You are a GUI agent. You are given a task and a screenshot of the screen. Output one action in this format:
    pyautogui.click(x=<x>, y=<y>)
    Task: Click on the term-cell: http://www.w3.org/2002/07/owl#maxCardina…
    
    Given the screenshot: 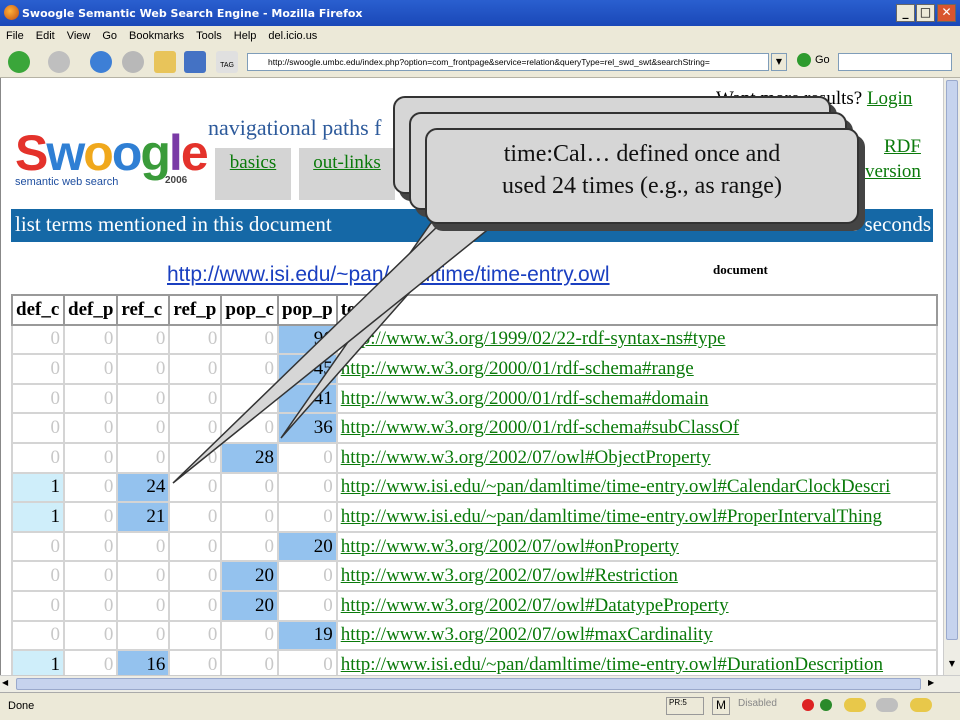 What is the action you would take?
    pyautogui.click(x=636, y=635)
    